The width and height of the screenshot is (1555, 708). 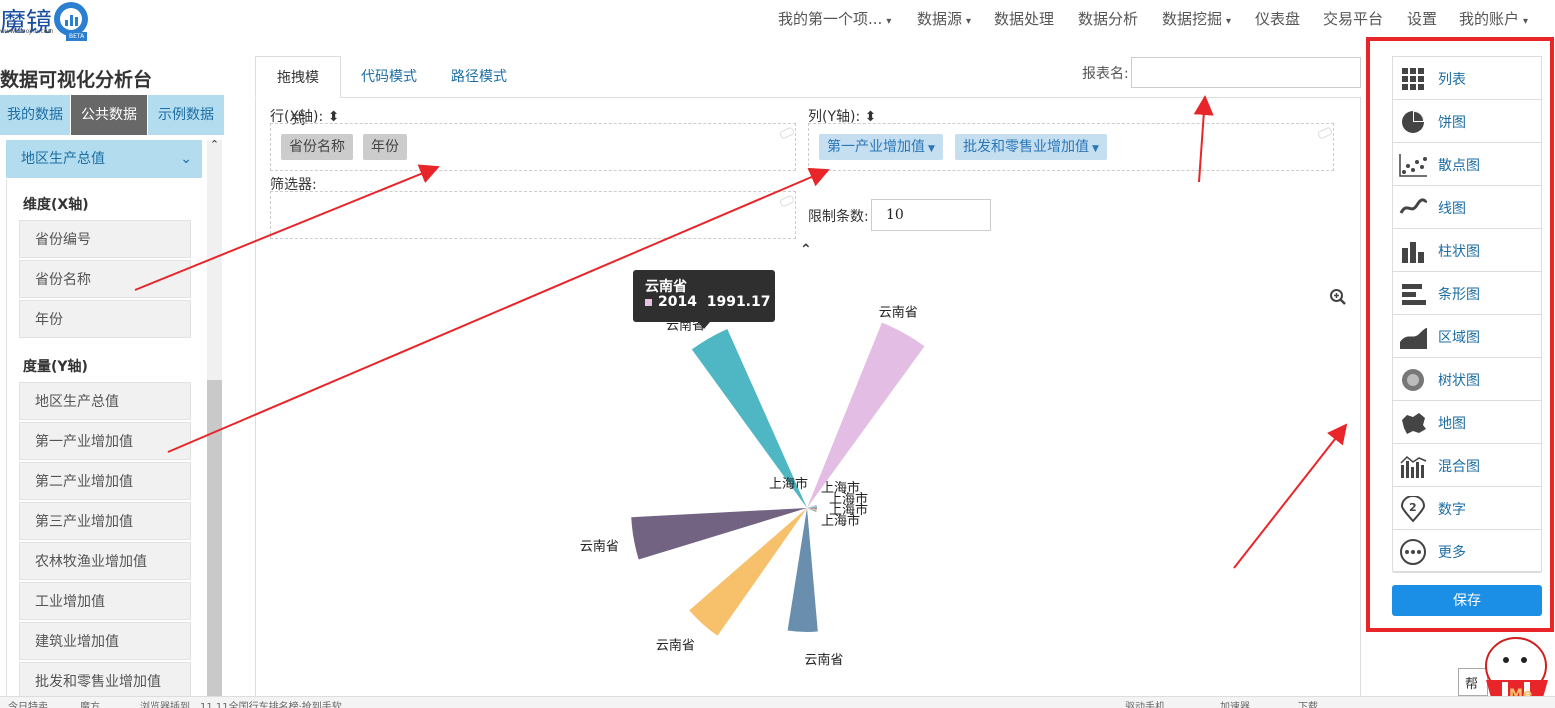 What do you see at coordinates (271, 703) in the screenshot?
I see `statusbar-item: 11.11全国行车排名榜·抢到手软` at bounding box center [271, 703].